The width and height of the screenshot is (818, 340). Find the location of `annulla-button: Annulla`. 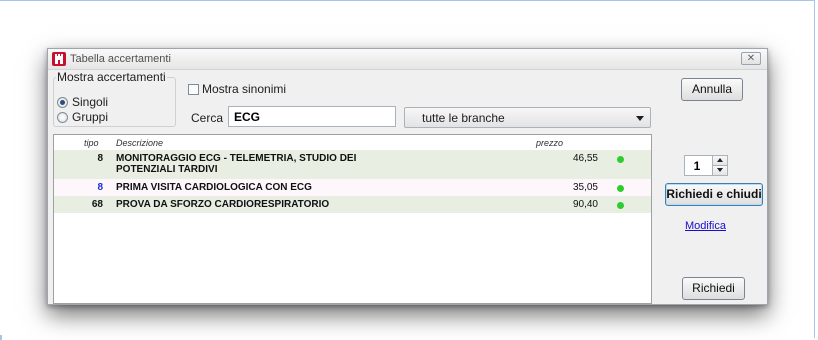

annulla-button: Annulla is located at coordinates (712, 89).